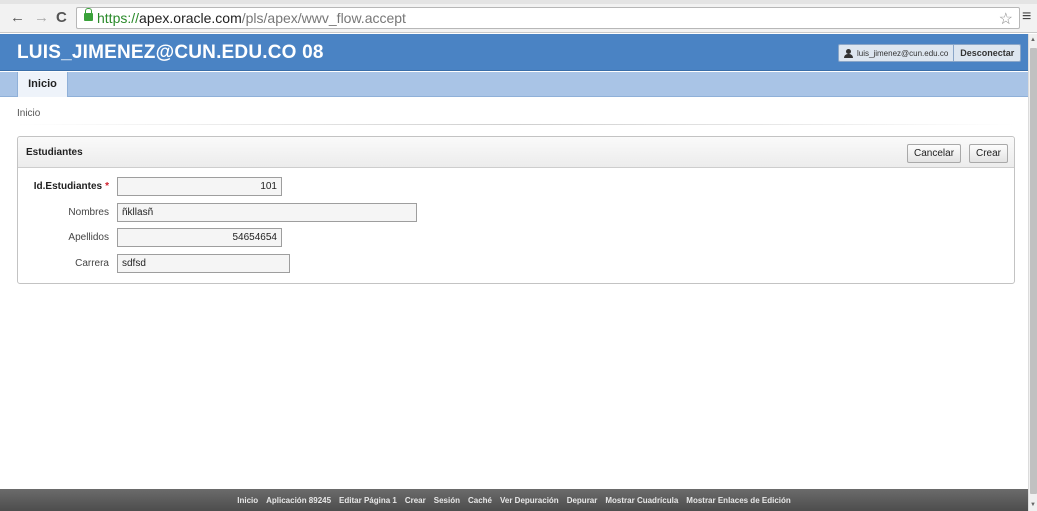 This screenshot has width=1037, height=511. What do you see at coordinates (516, 187) in the screenshot?
I see `form-row-id: Id.Estudiantes *` at bounding box center [516, 187].